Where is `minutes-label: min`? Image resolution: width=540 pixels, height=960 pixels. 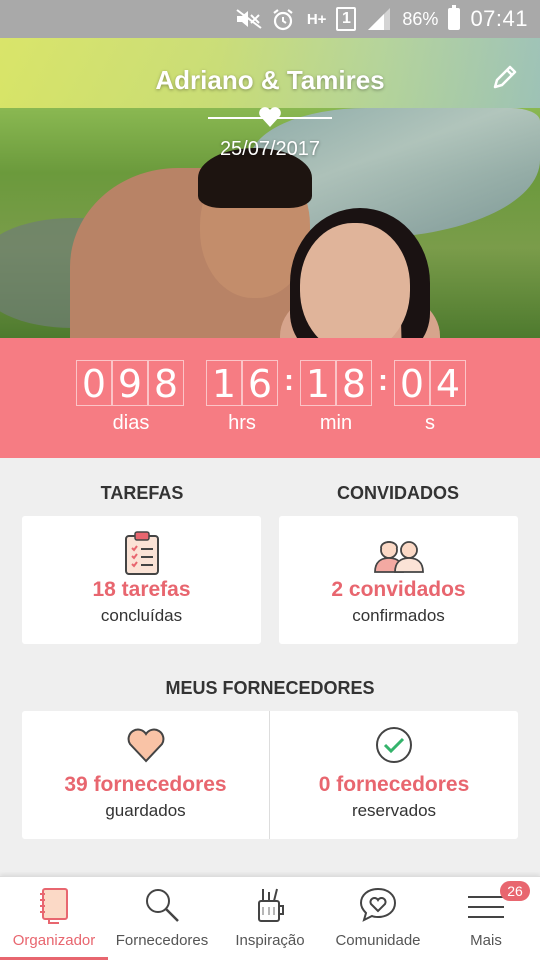 minutes-label: min is located at coordinates (336, 423).